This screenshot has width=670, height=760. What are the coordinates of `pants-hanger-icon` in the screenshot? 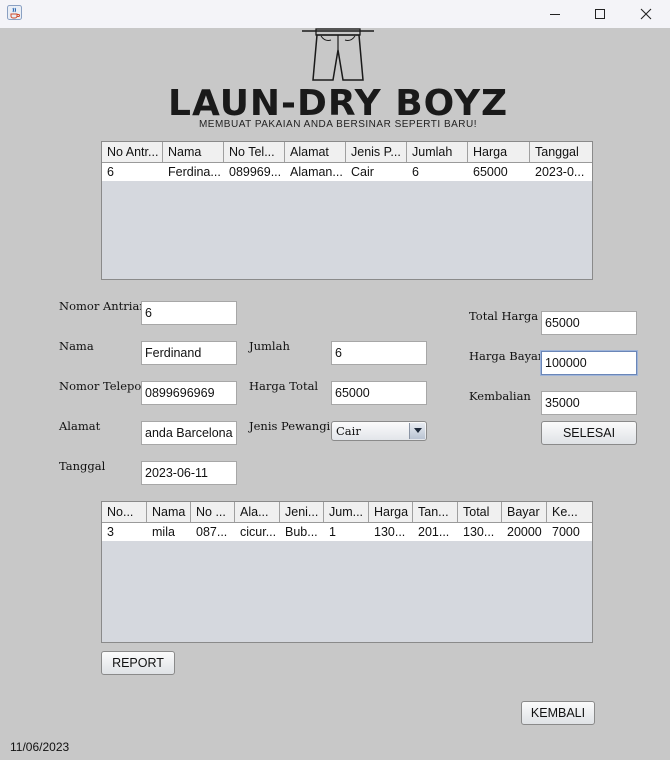 It's located at (338, 54).